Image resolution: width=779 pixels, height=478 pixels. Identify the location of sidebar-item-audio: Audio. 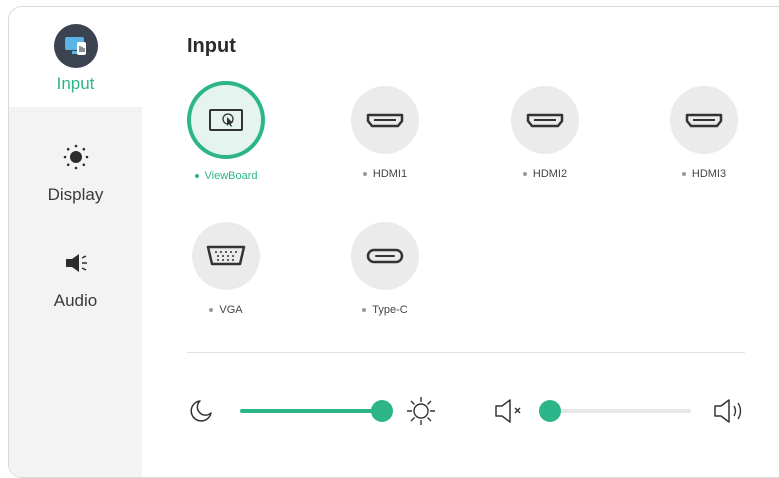
(75, 269).